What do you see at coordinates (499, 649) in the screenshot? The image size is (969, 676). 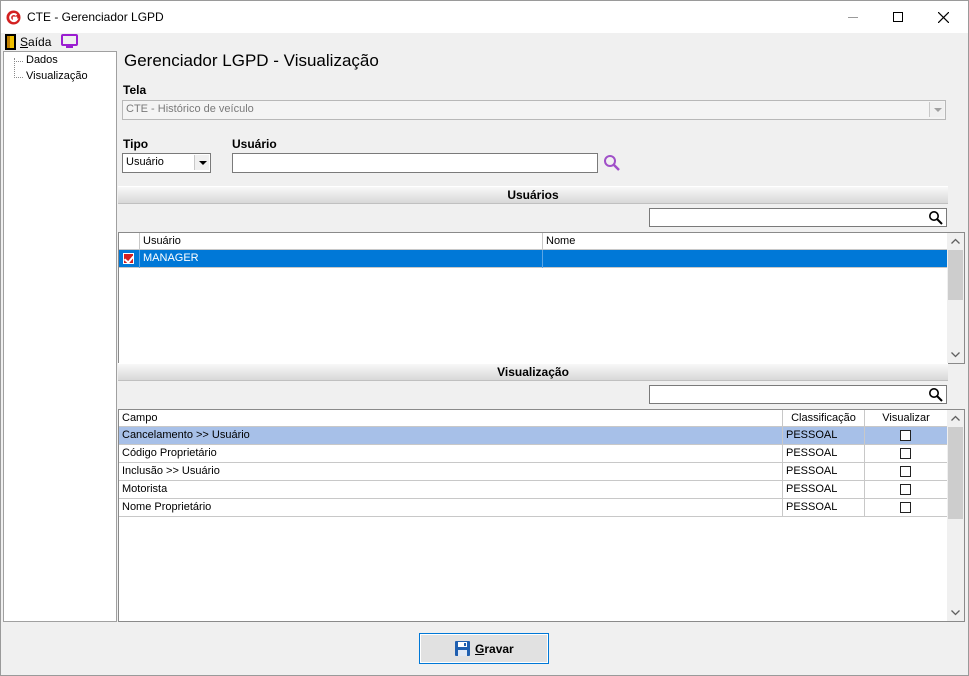 I see `save-label-rest: ravar` at bounding box center [499, 649].